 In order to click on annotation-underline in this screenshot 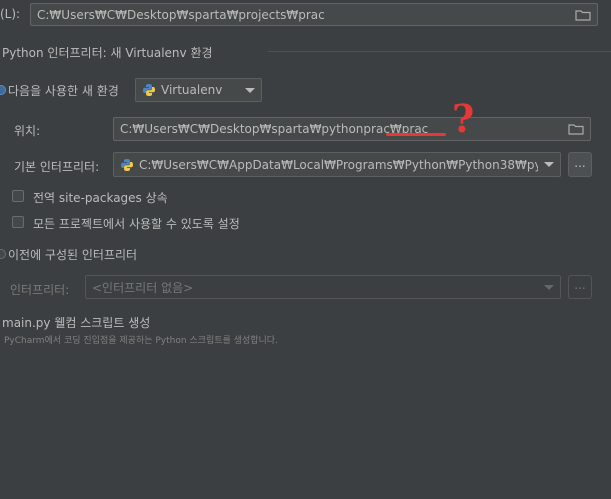, I will do `click(416, 134)`.